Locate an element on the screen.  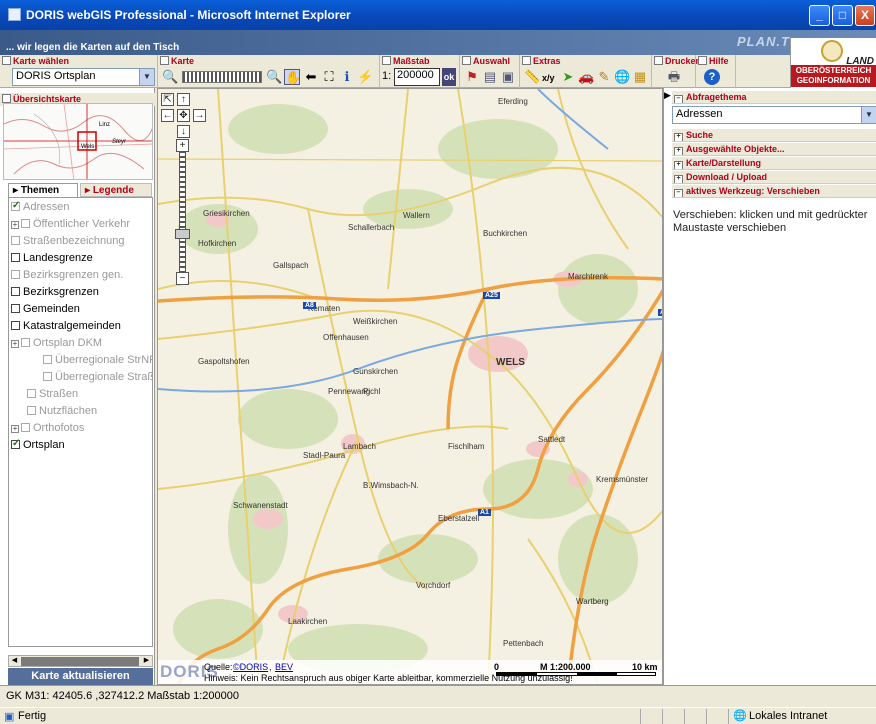
maximize-button: □ is located at coordinates (842, 15).